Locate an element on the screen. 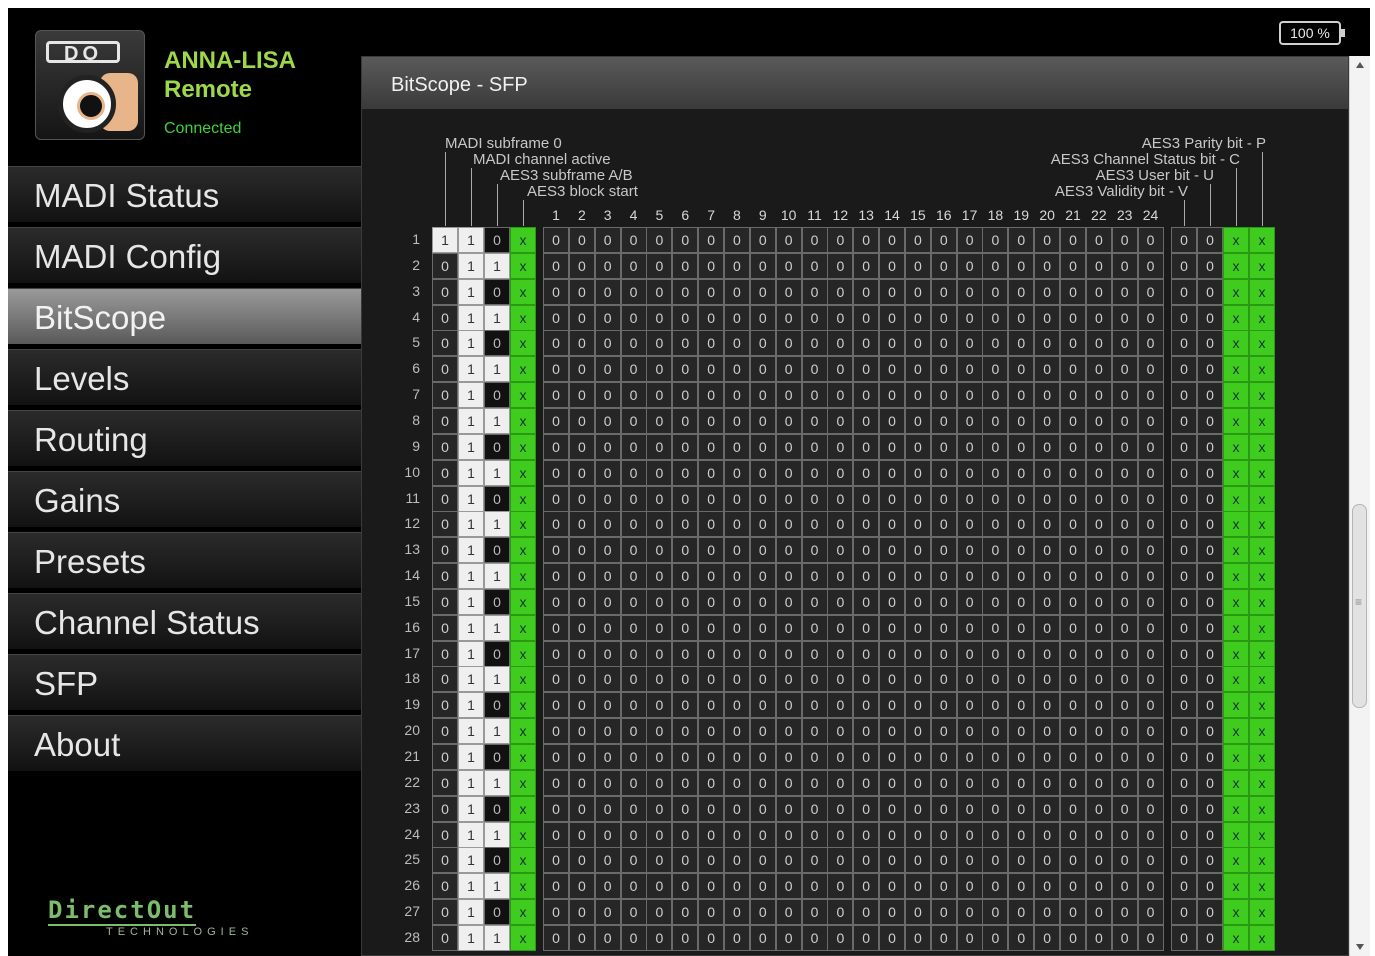 The width and height of the screenshot is (1375, 956). scrollbar is located at coordinates (1359, 506).